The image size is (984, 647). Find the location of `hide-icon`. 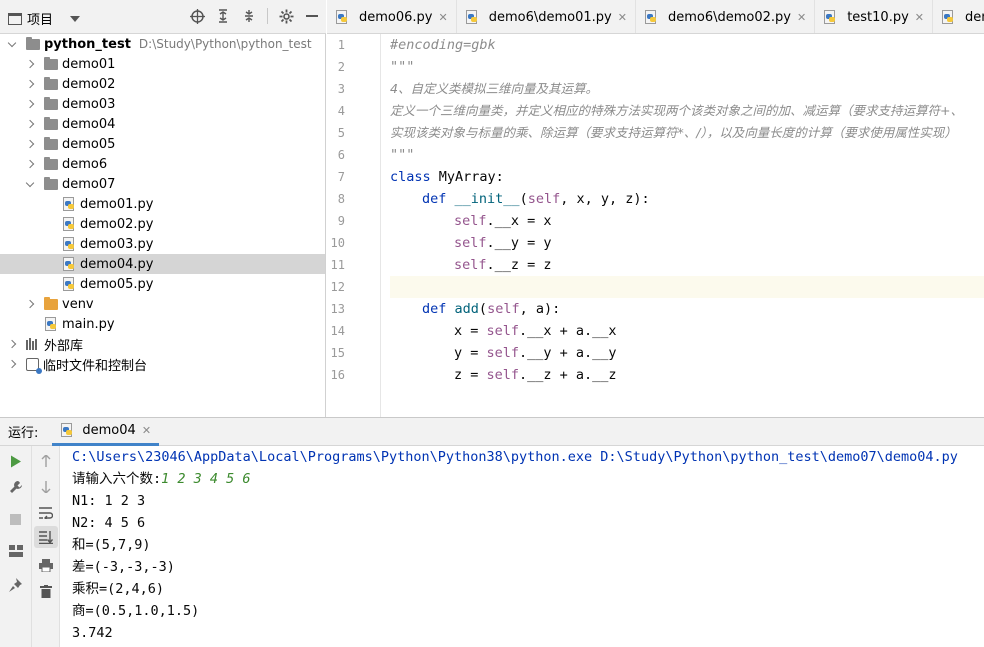

hide-icon is located at coordinates (312, 16).